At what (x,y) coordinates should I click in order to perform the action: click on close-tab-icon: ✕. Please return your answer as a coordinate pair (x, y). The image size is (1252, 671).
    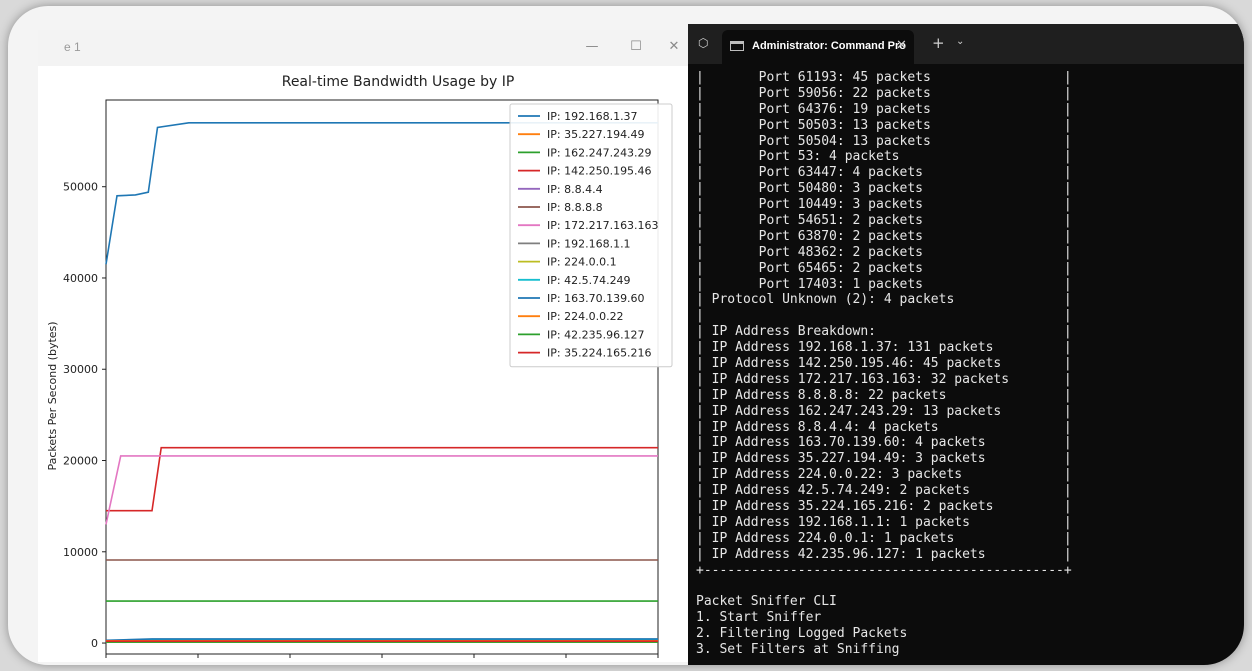
    Looking at the image, I should click on (901, 45).